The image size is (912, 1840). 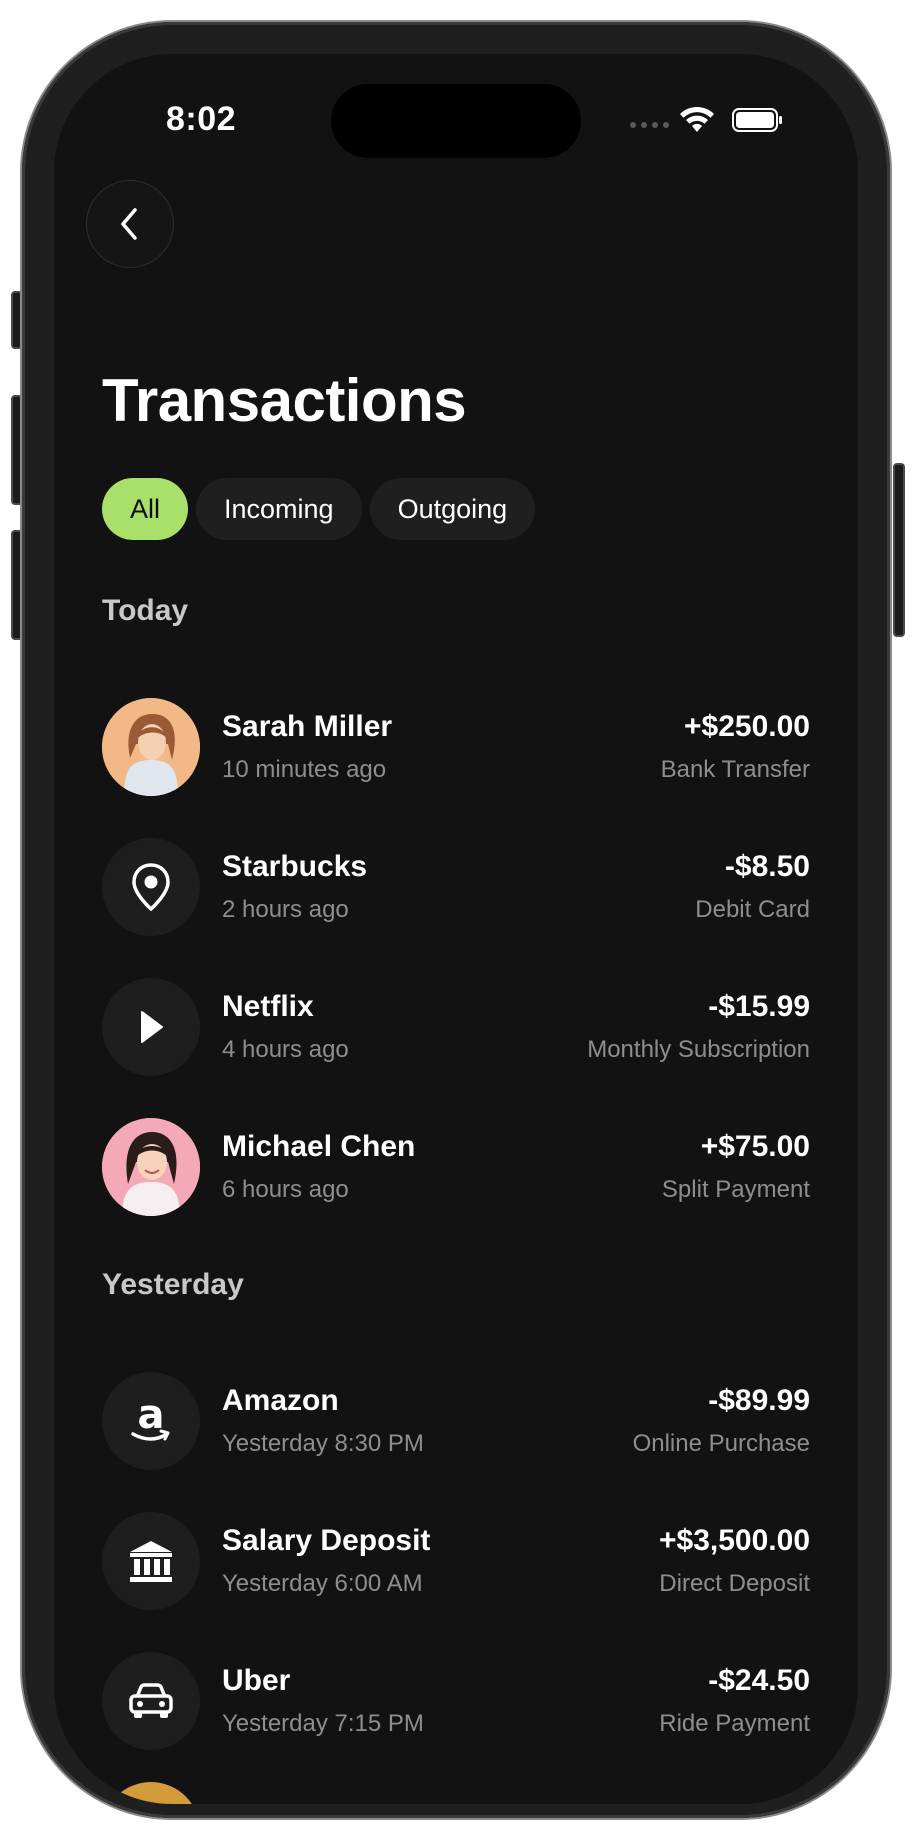 I want to click on transaction-amount: -$89.99, so click(x=759, y=1400).